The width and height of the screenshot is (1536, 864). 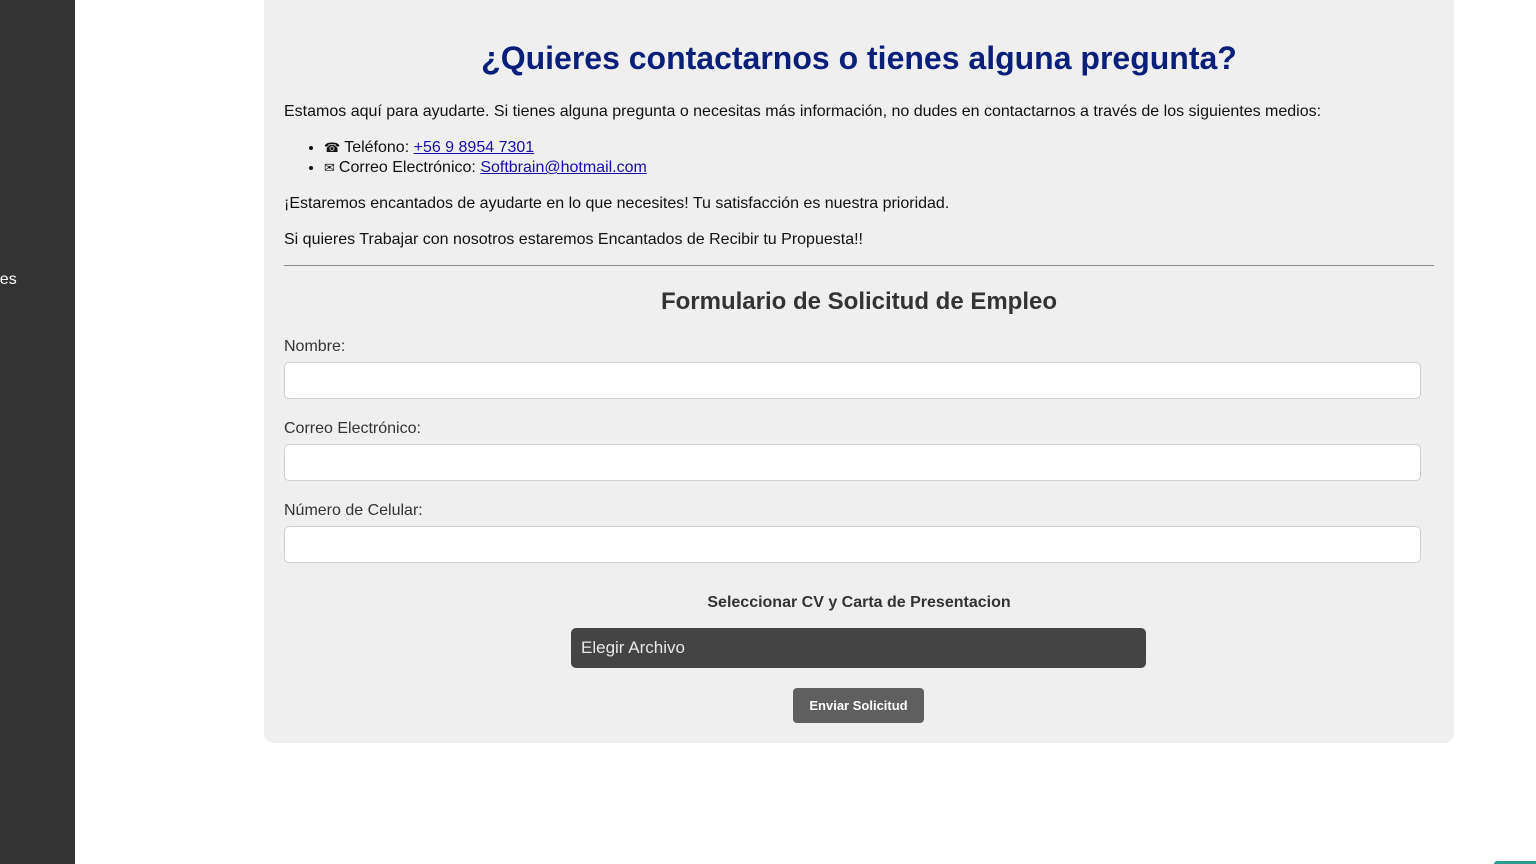 I want to click on file-label: Seleccionar CV y Carta de Presentacion, so click(x=859, y=602).